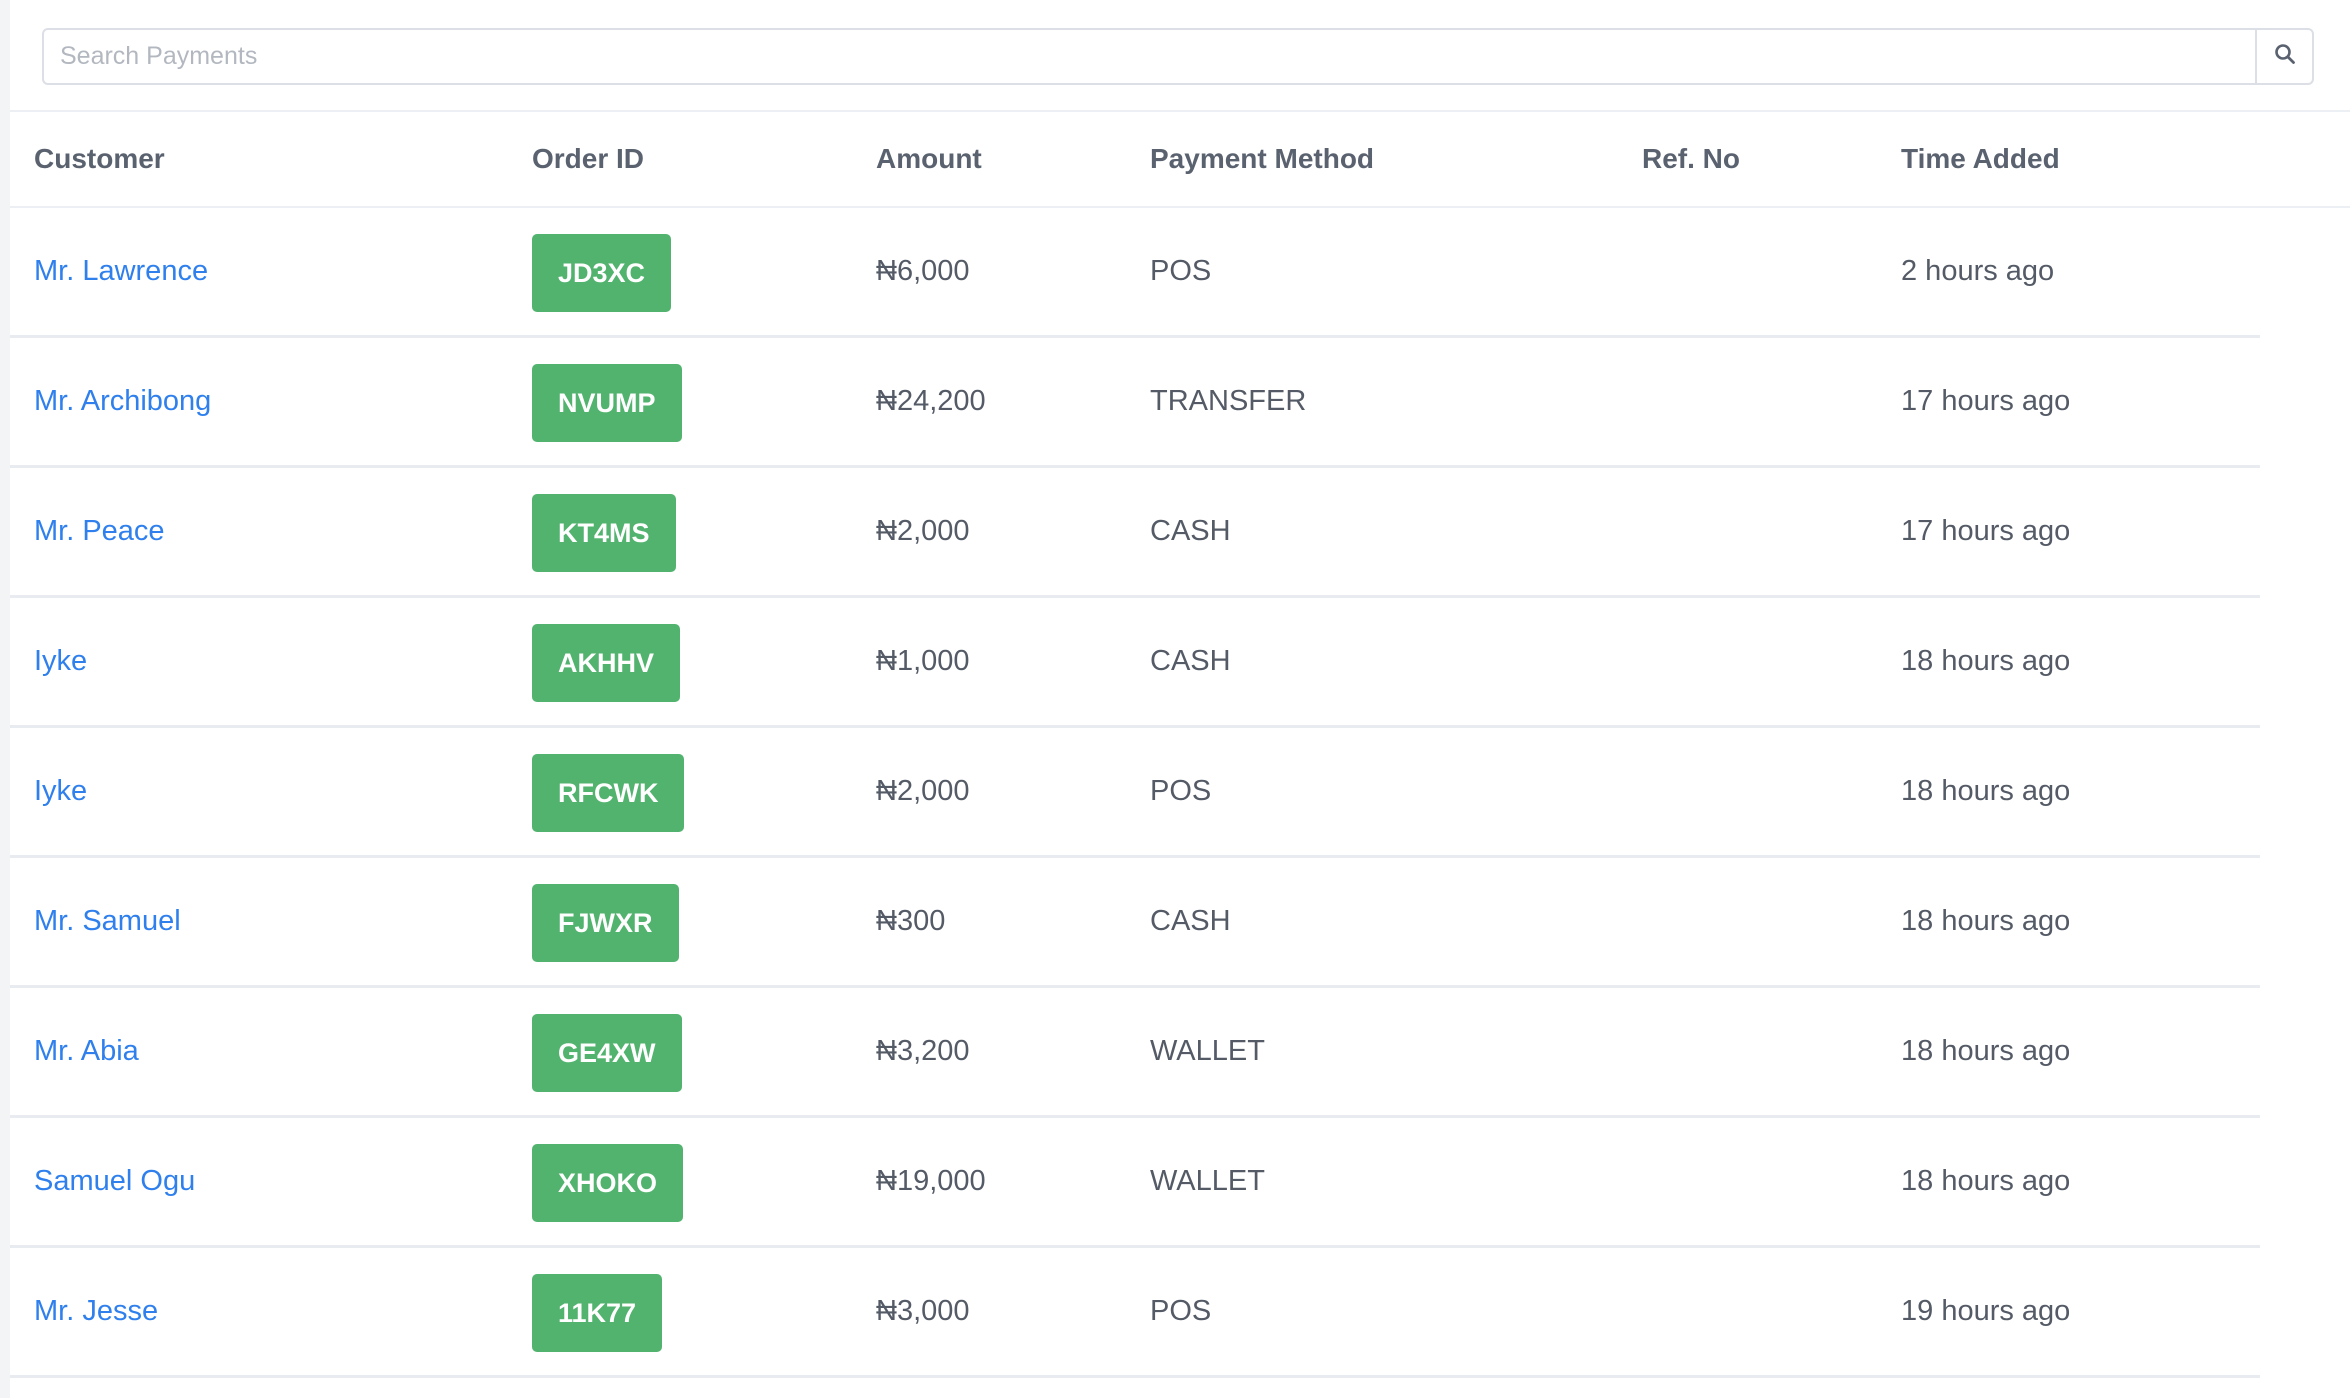  Describe the element at coordinates (608, 1183) in the screenshot. I see `order-id-badge: XHOKO` at that location.